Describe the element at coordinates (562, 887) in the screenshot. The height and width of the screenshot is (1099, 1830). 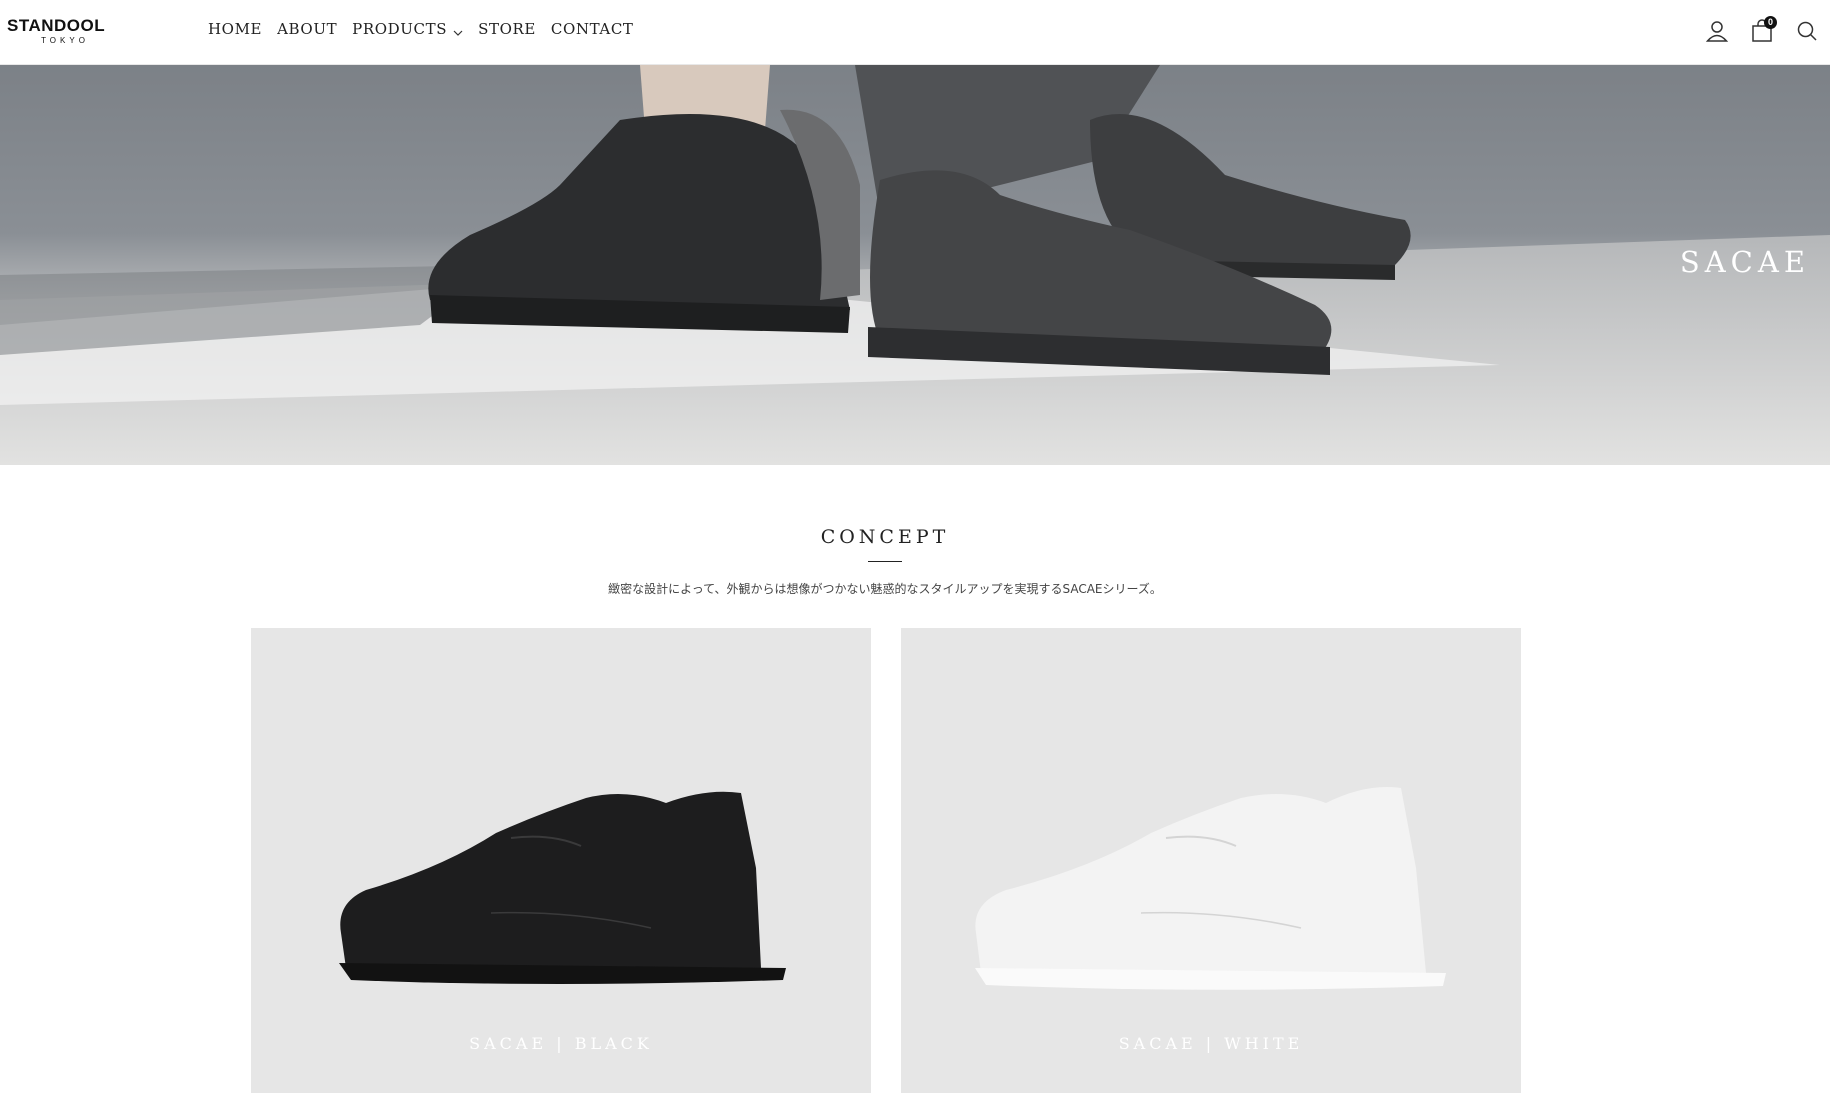
I see `sneaker-black-image` at that location.